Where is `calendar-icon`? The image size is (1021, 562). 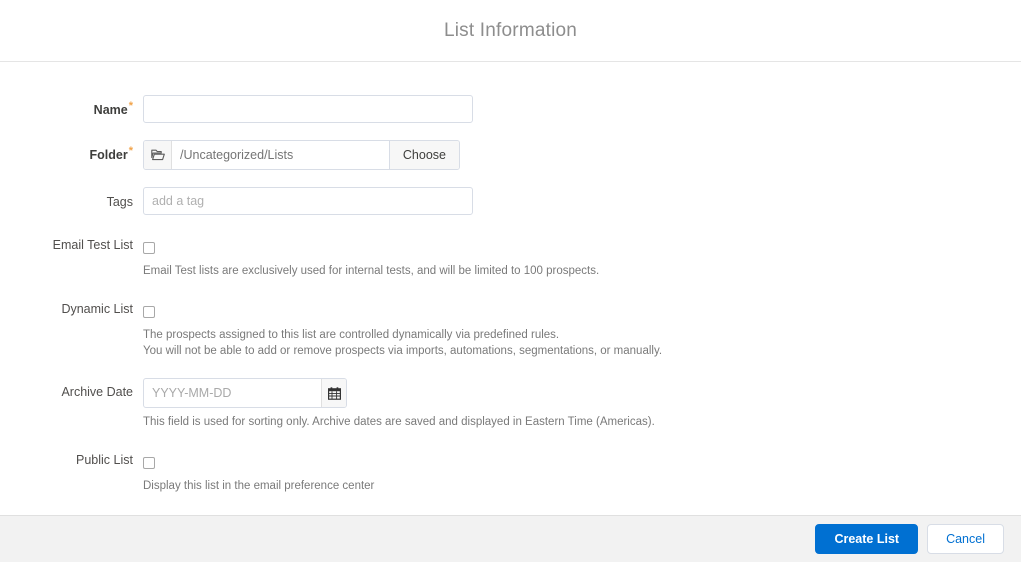 calendar-icon is located at coordinates (334, 393).